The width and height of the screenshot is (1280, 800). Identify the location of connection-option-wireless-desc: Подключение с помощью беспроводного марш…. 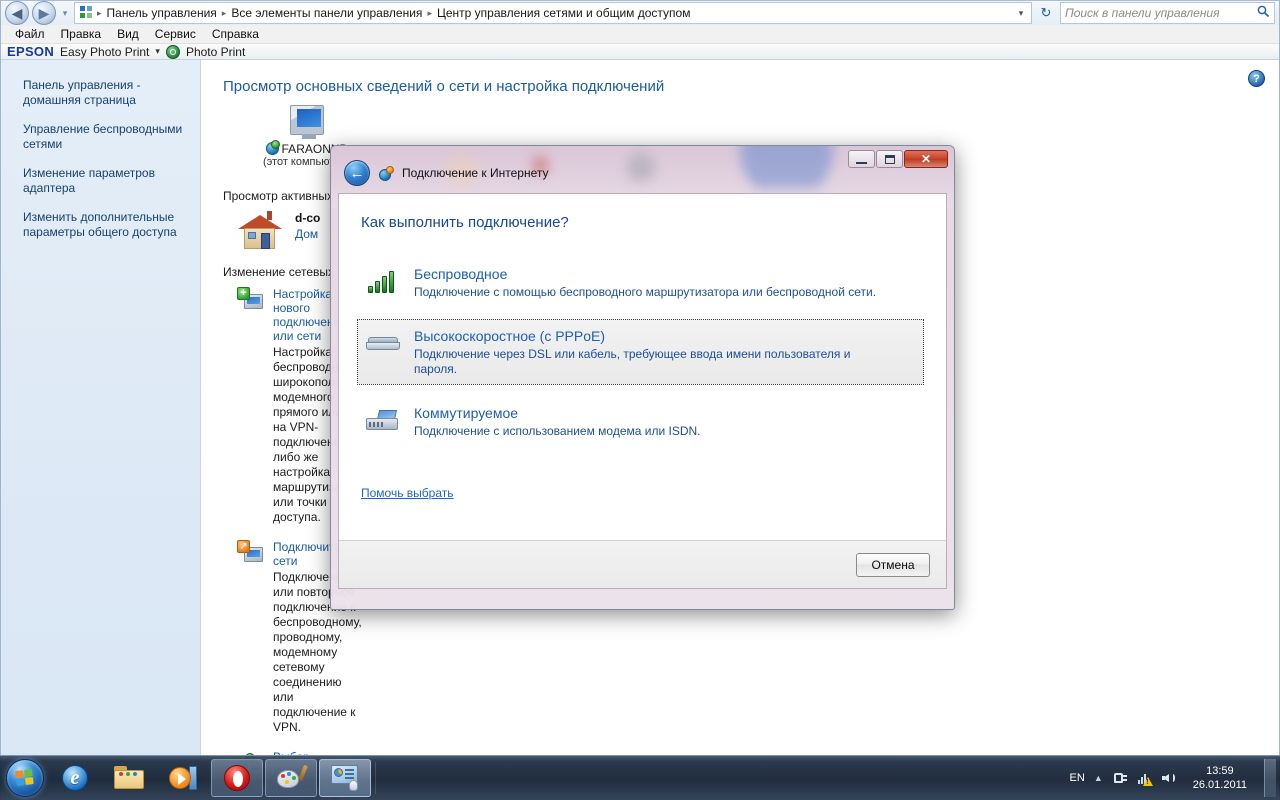
(645, 292).